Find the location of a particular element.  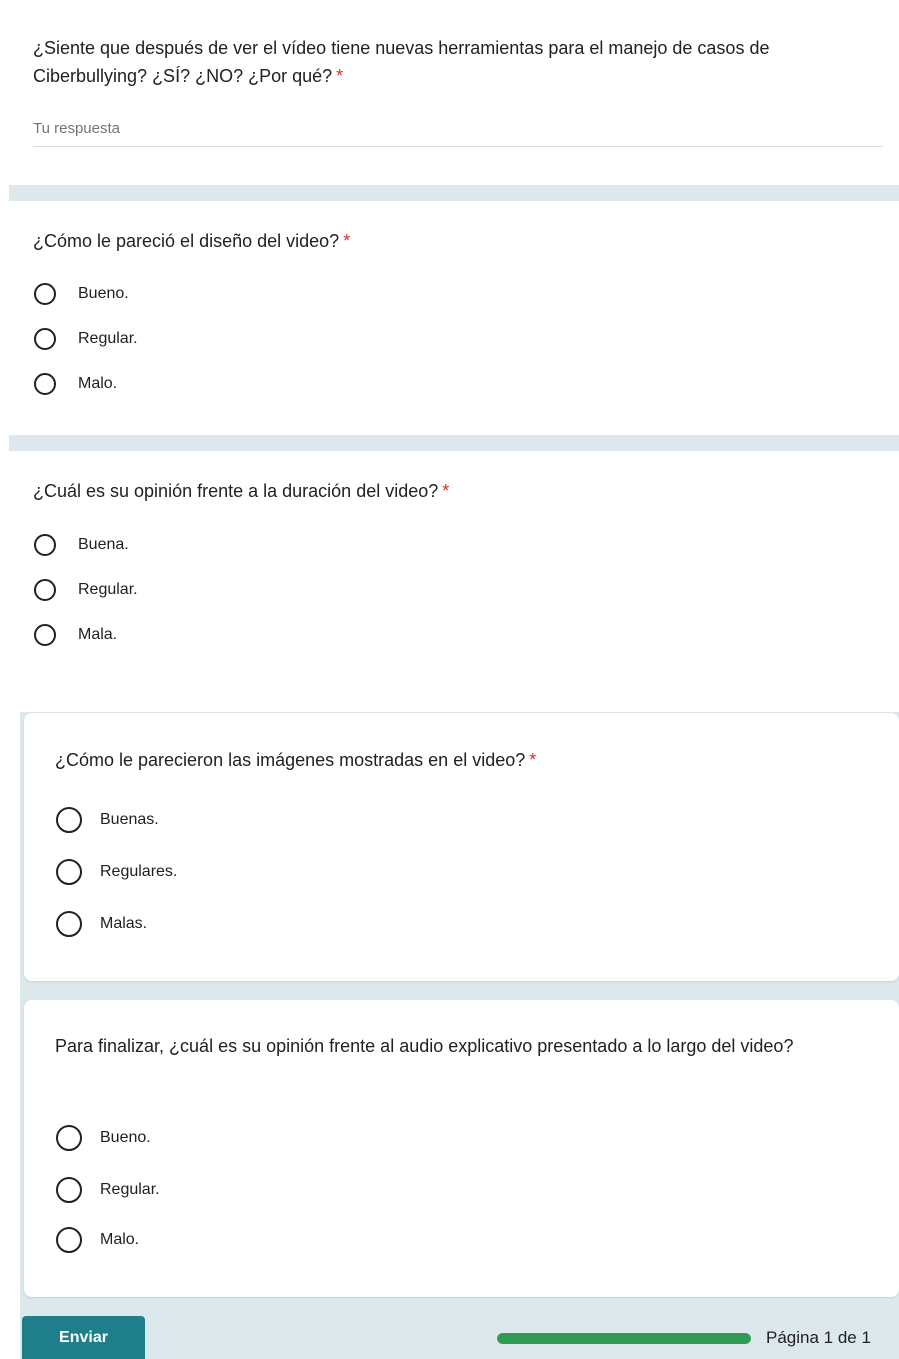

radio-option: Buenas. is located at coordinates (107, 820).